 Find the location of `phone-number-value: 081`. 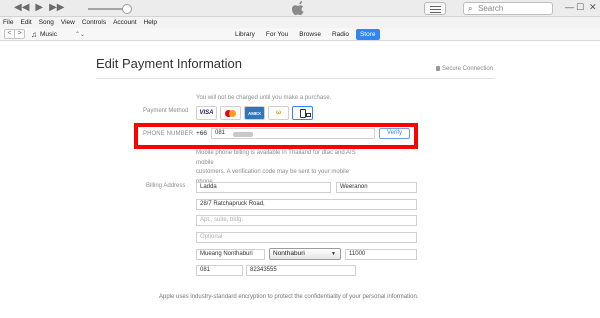

phone-number-value: 081 is located at coordinates (220, 133).